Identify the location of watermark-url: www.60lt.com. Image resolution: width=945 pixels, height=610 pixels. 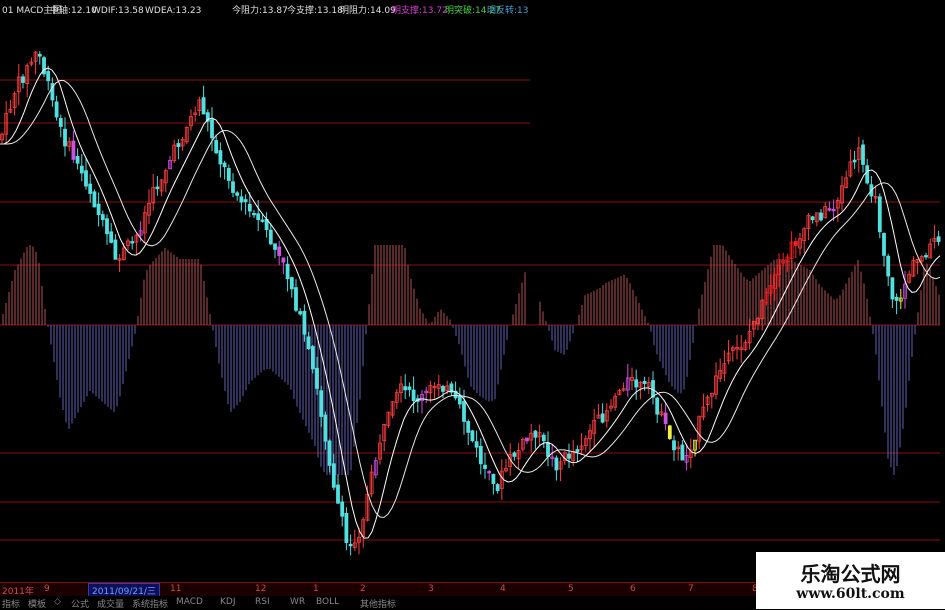
(850, 594).